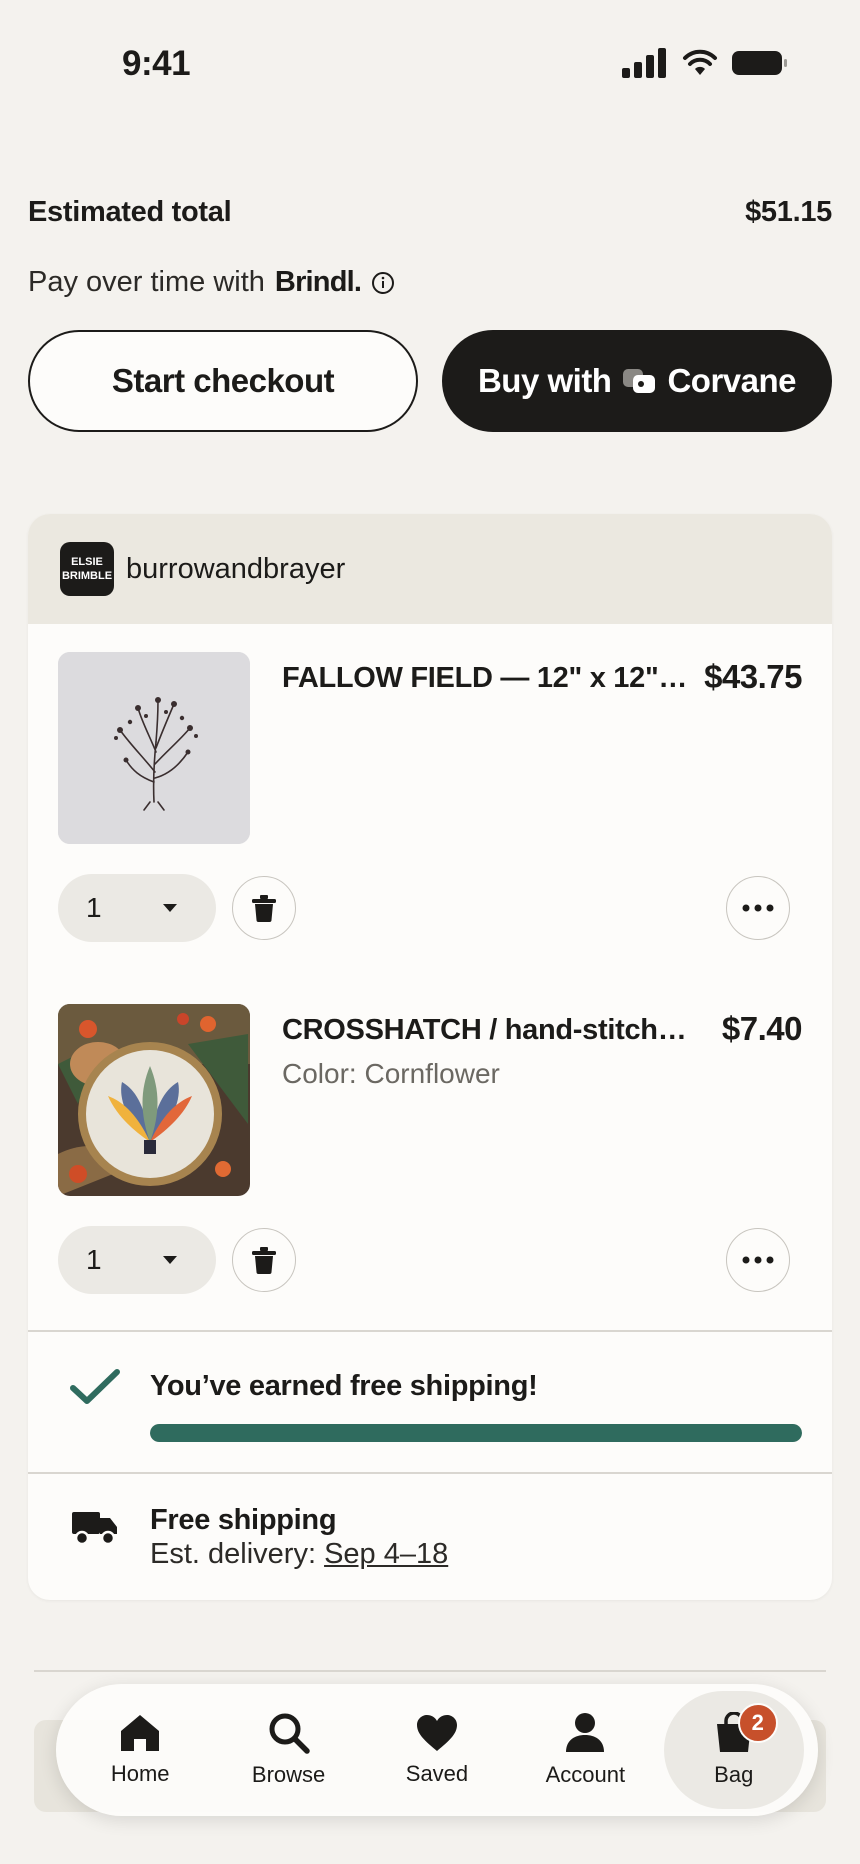 This screenshot has height=1864, width=860. What do you see at coordinates (788, 212) in the screenshot?
I see `estimated-total-value: $51.15` at bounding box center [788, 212].